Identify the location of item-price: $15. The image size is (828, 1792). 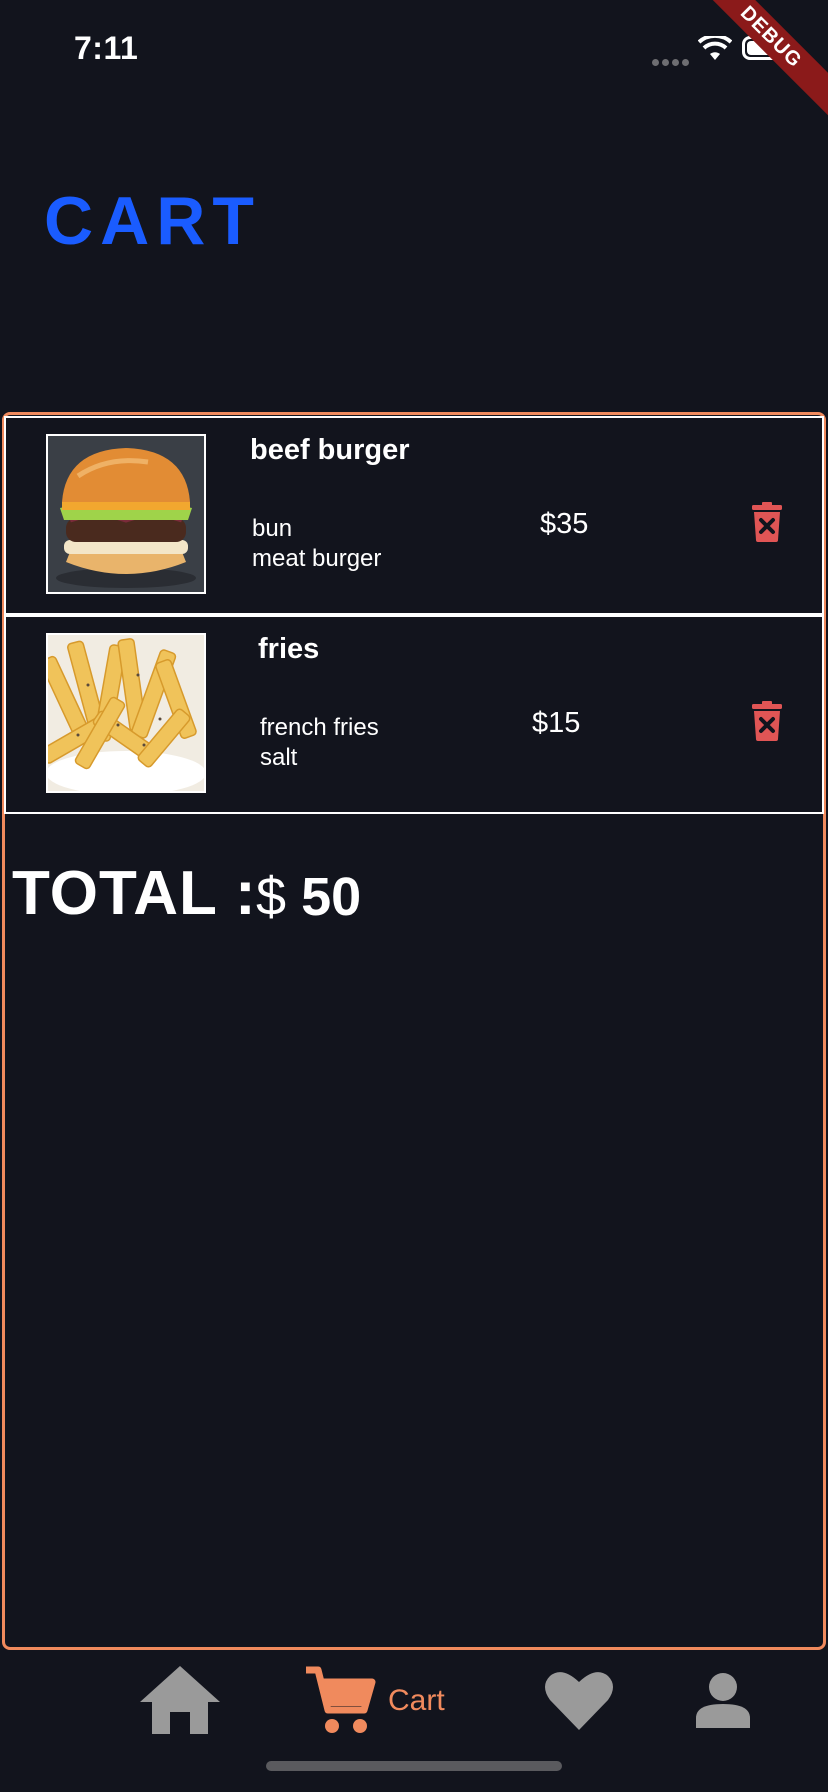
(556, 723).